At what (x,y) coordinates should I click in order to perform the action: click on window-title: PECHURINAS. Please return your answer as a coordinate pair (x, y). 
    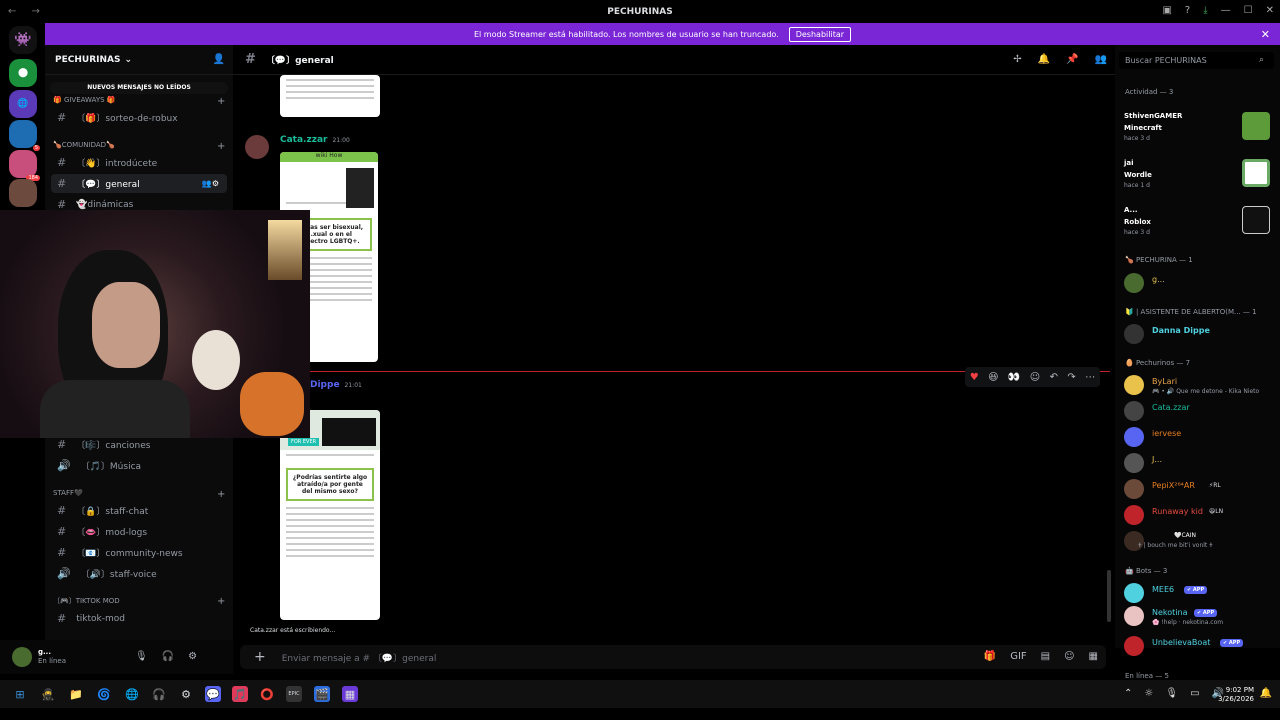
    Looking at the image, I should click on (640, 12).